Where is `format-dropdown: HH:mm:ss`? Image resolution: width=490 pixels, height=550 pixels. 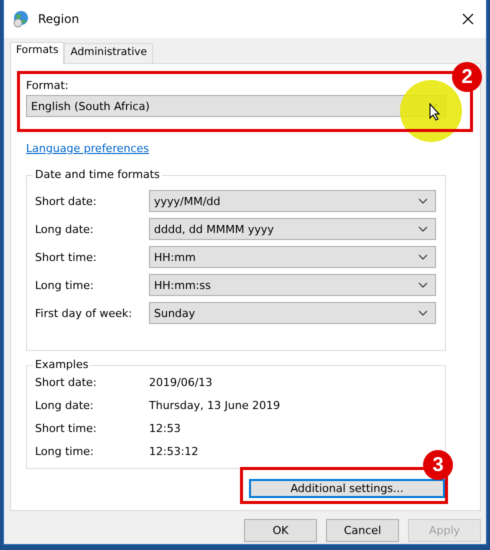 format-dropdown: HH:mm:ss is located at coordinates (292, 285).